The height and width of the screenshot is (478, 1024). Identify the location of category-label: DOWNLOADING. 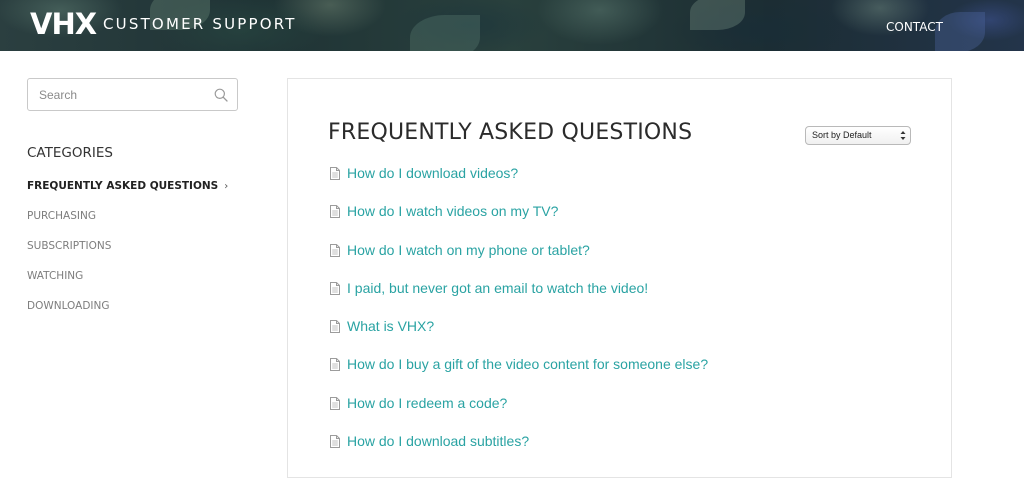
(68, 306).